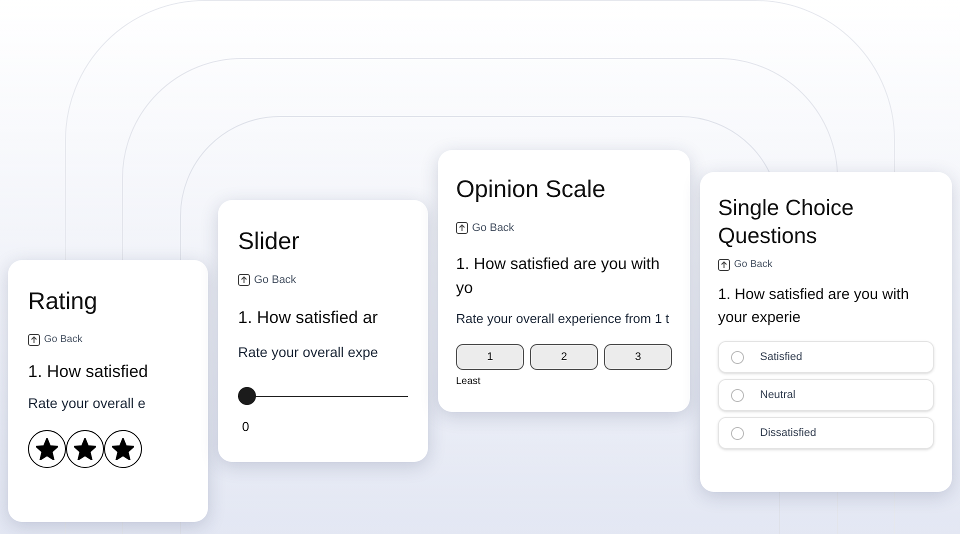  What do you see at coordinates (468, 382) in the screenshot?
I see `scale-low-label: Least` at bounding box center [468, 382].